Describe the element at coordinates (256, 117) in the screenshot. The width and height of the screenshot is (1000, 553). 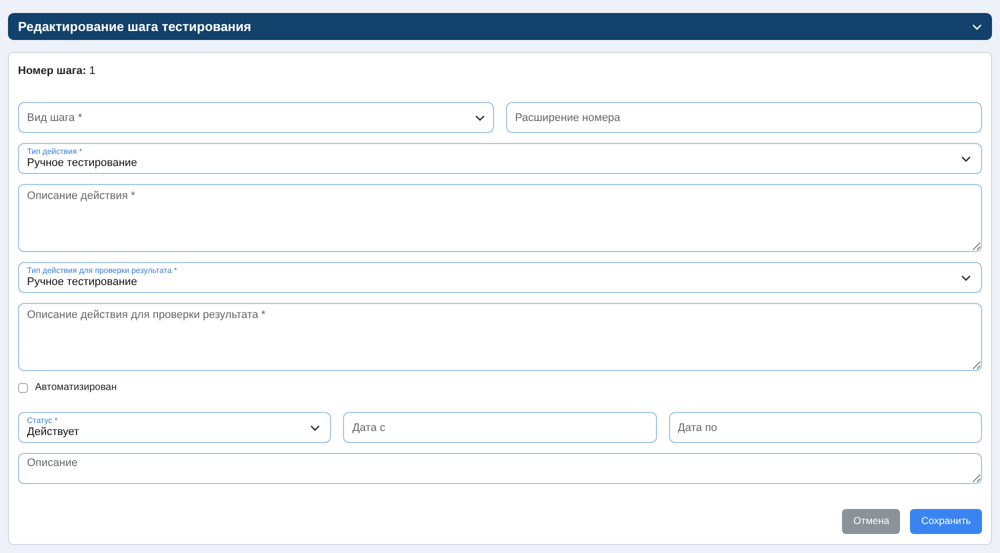
I see `select-field: Вид шага *` at that location.